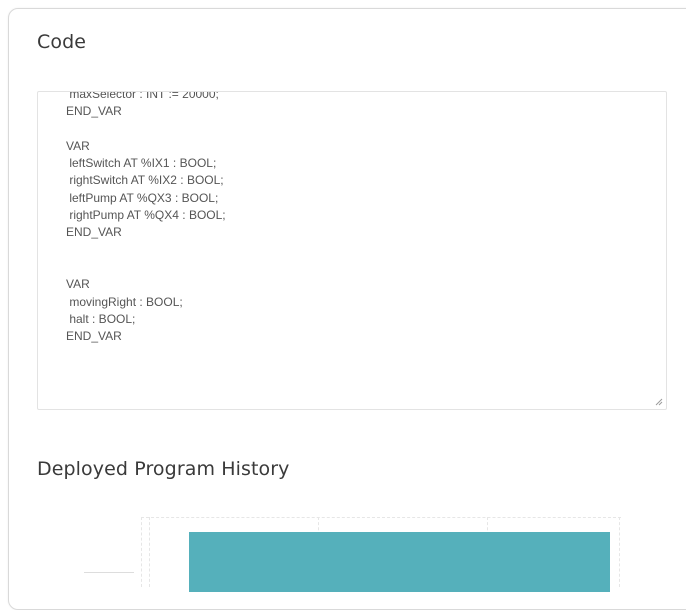 The width and height of the screenshot is (686, 610). I want to click on resize-handle-icon, so click(659, 402).